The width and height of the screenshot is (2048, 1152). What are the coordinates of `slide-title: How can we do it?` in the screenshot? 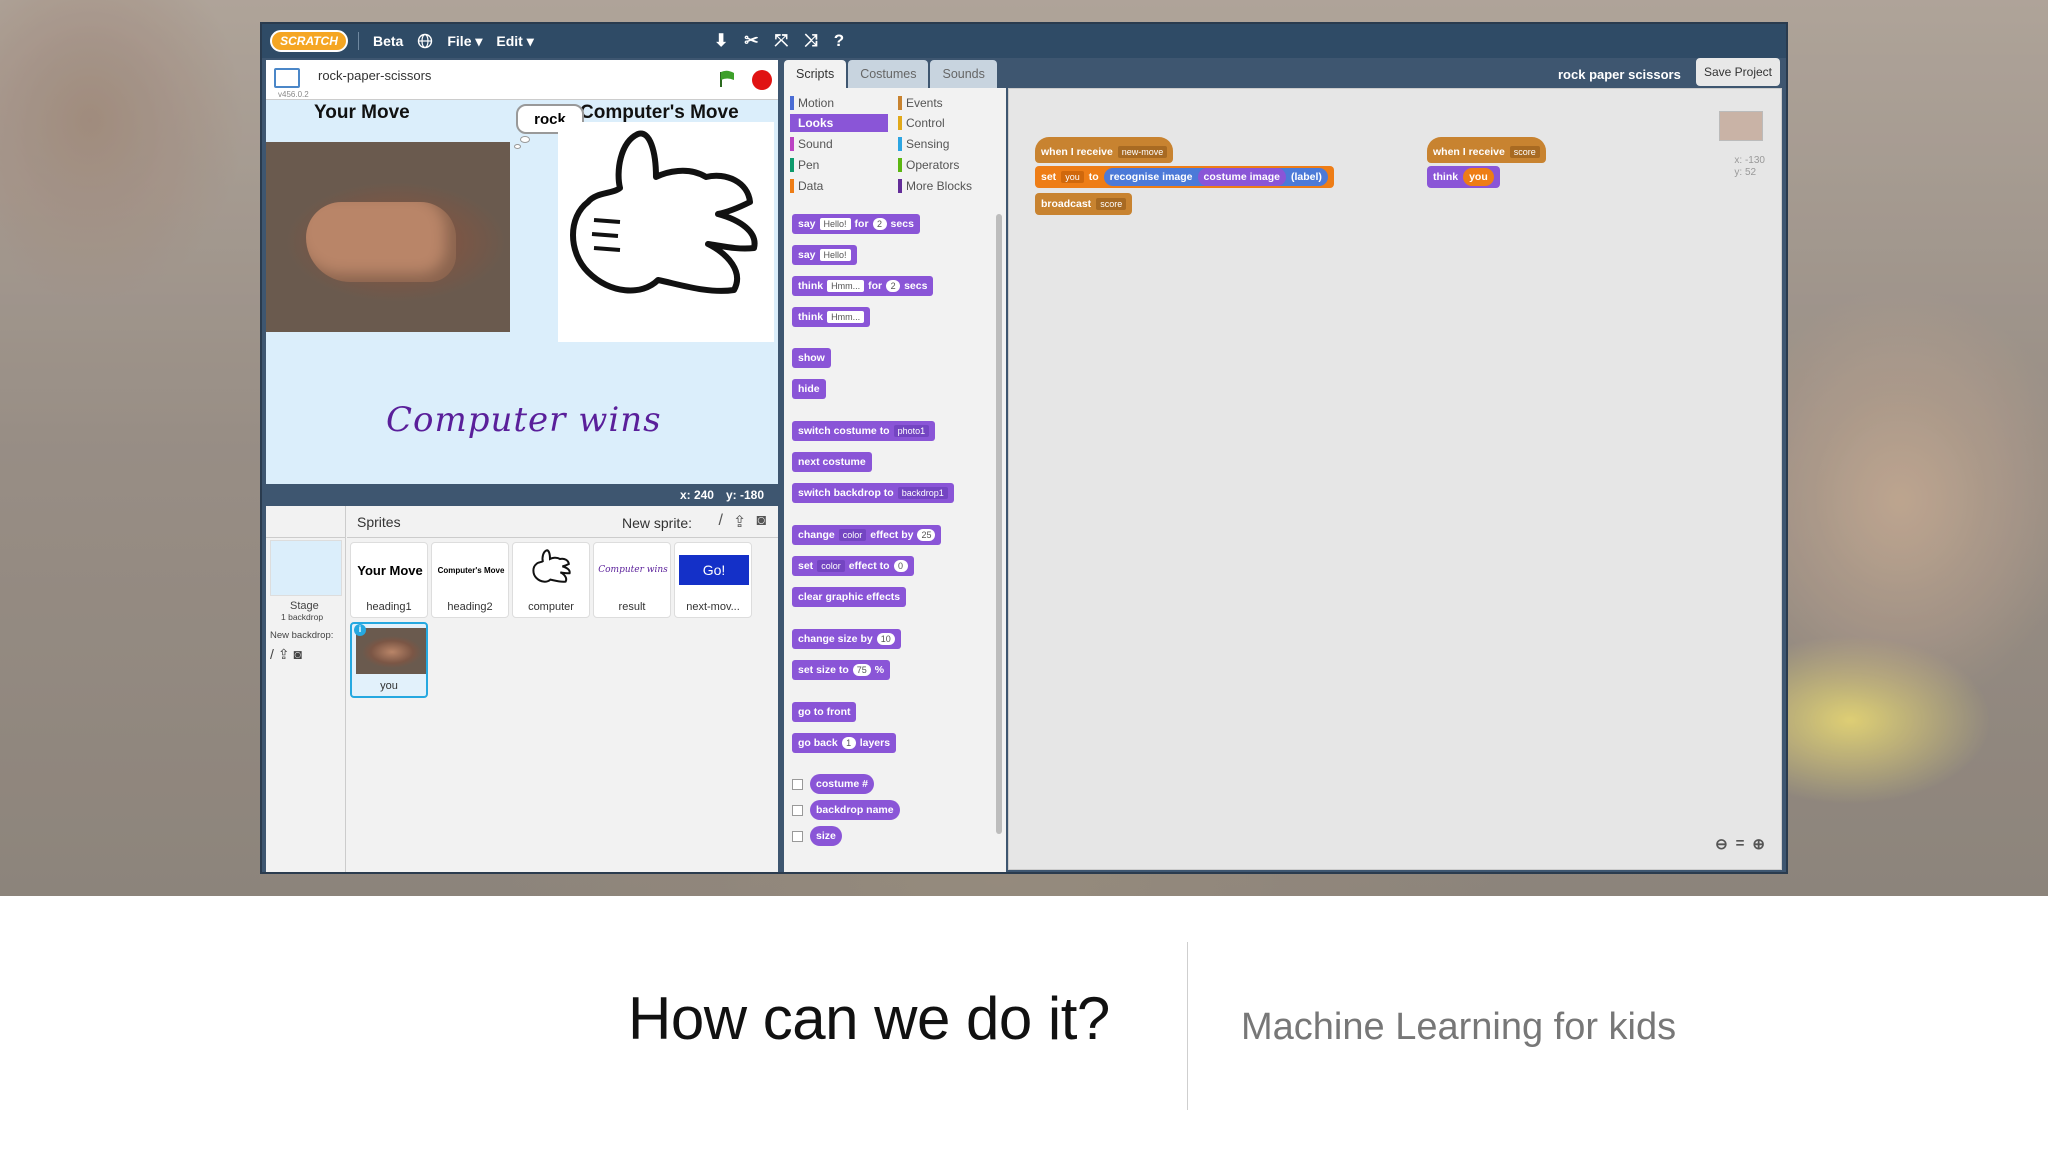 It's located at (869, 1018).